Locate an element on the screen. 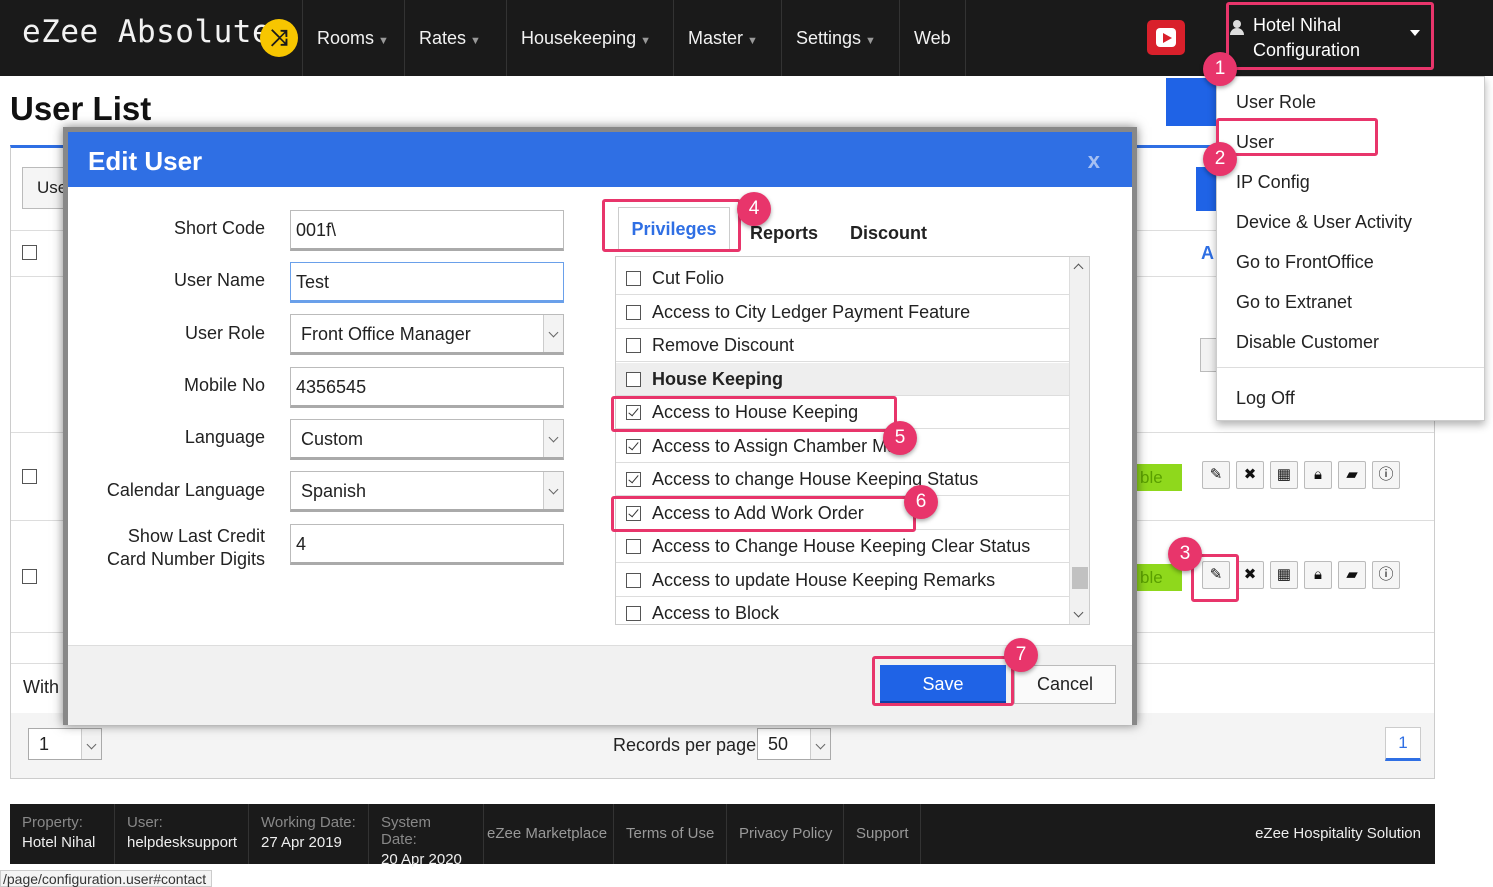  menu-user-role: User Role is located at coordinates (1276, 102).